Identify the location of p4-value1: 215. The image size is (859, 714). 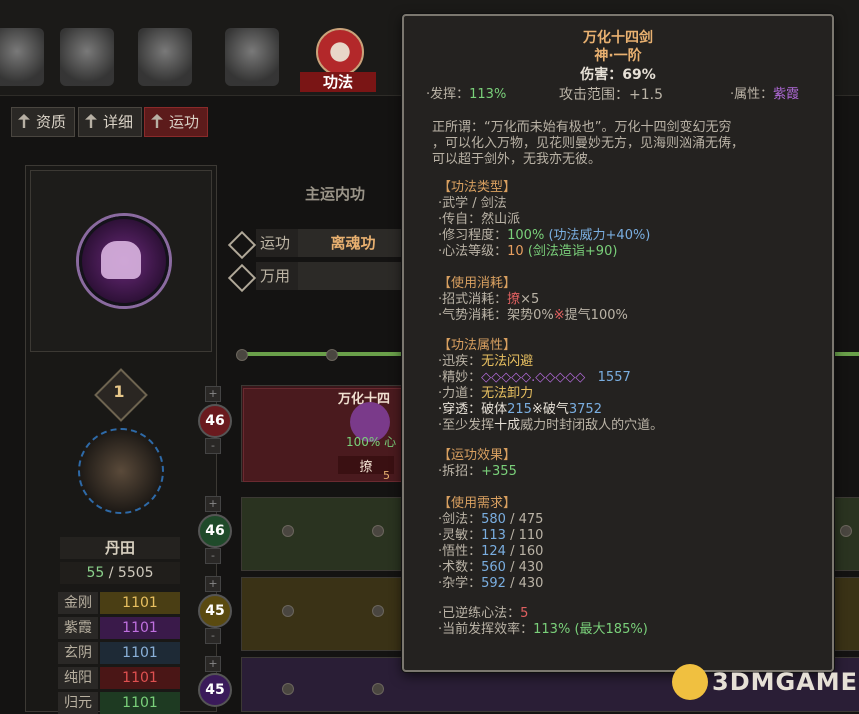
(519, 409).